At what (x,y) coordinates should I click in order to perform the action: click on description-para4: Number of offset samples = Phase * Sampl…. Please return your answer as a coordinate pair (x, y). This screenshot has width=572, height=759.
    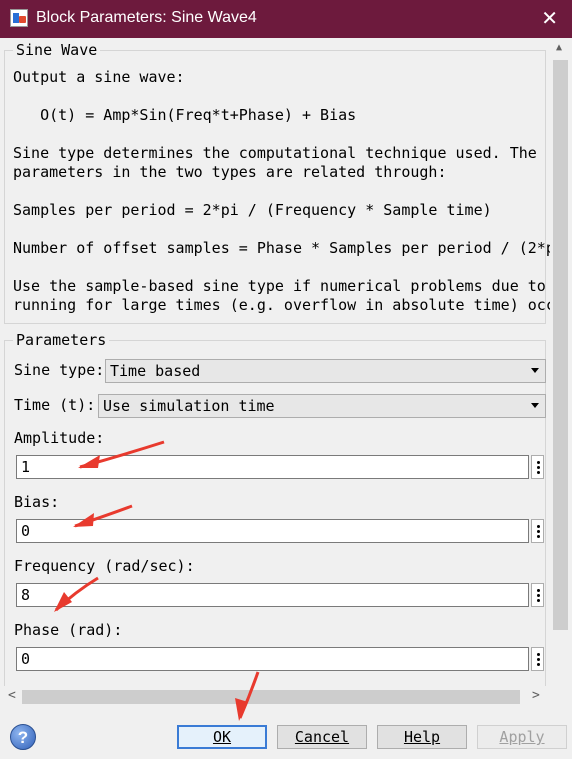
    Looking at the image, I should click on (281, 248).